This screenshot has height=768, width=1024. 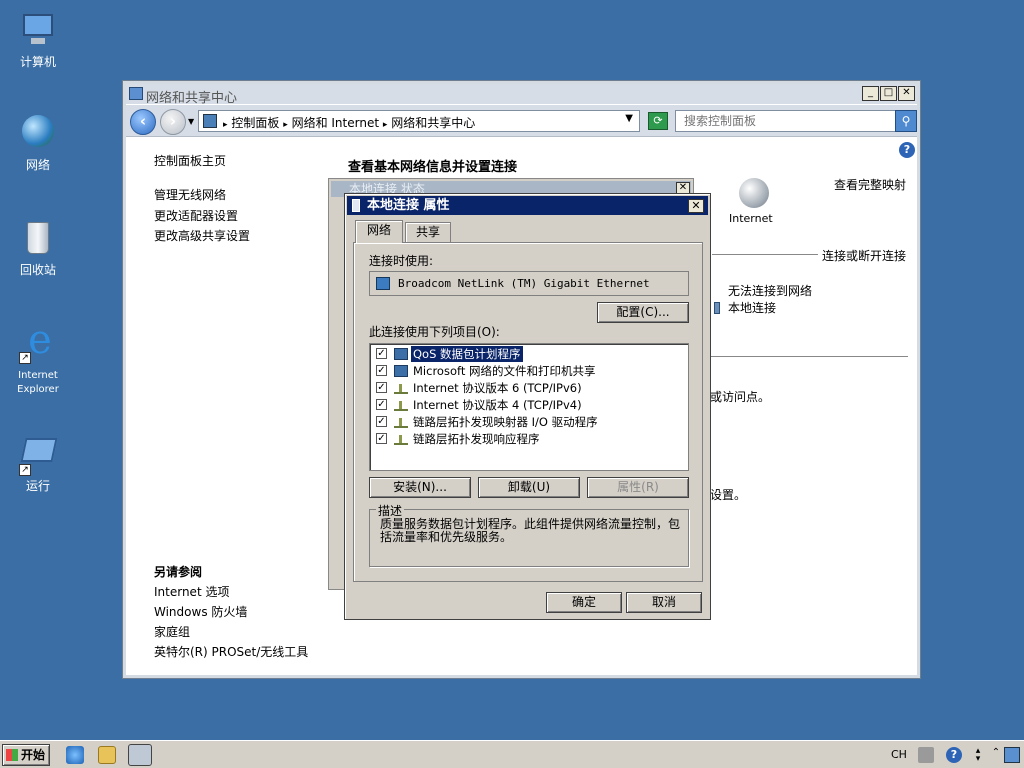 What do you see at coordinates (38, 31) in the screenshot?
I see `computer-icon` at bounding box center [38, 31].